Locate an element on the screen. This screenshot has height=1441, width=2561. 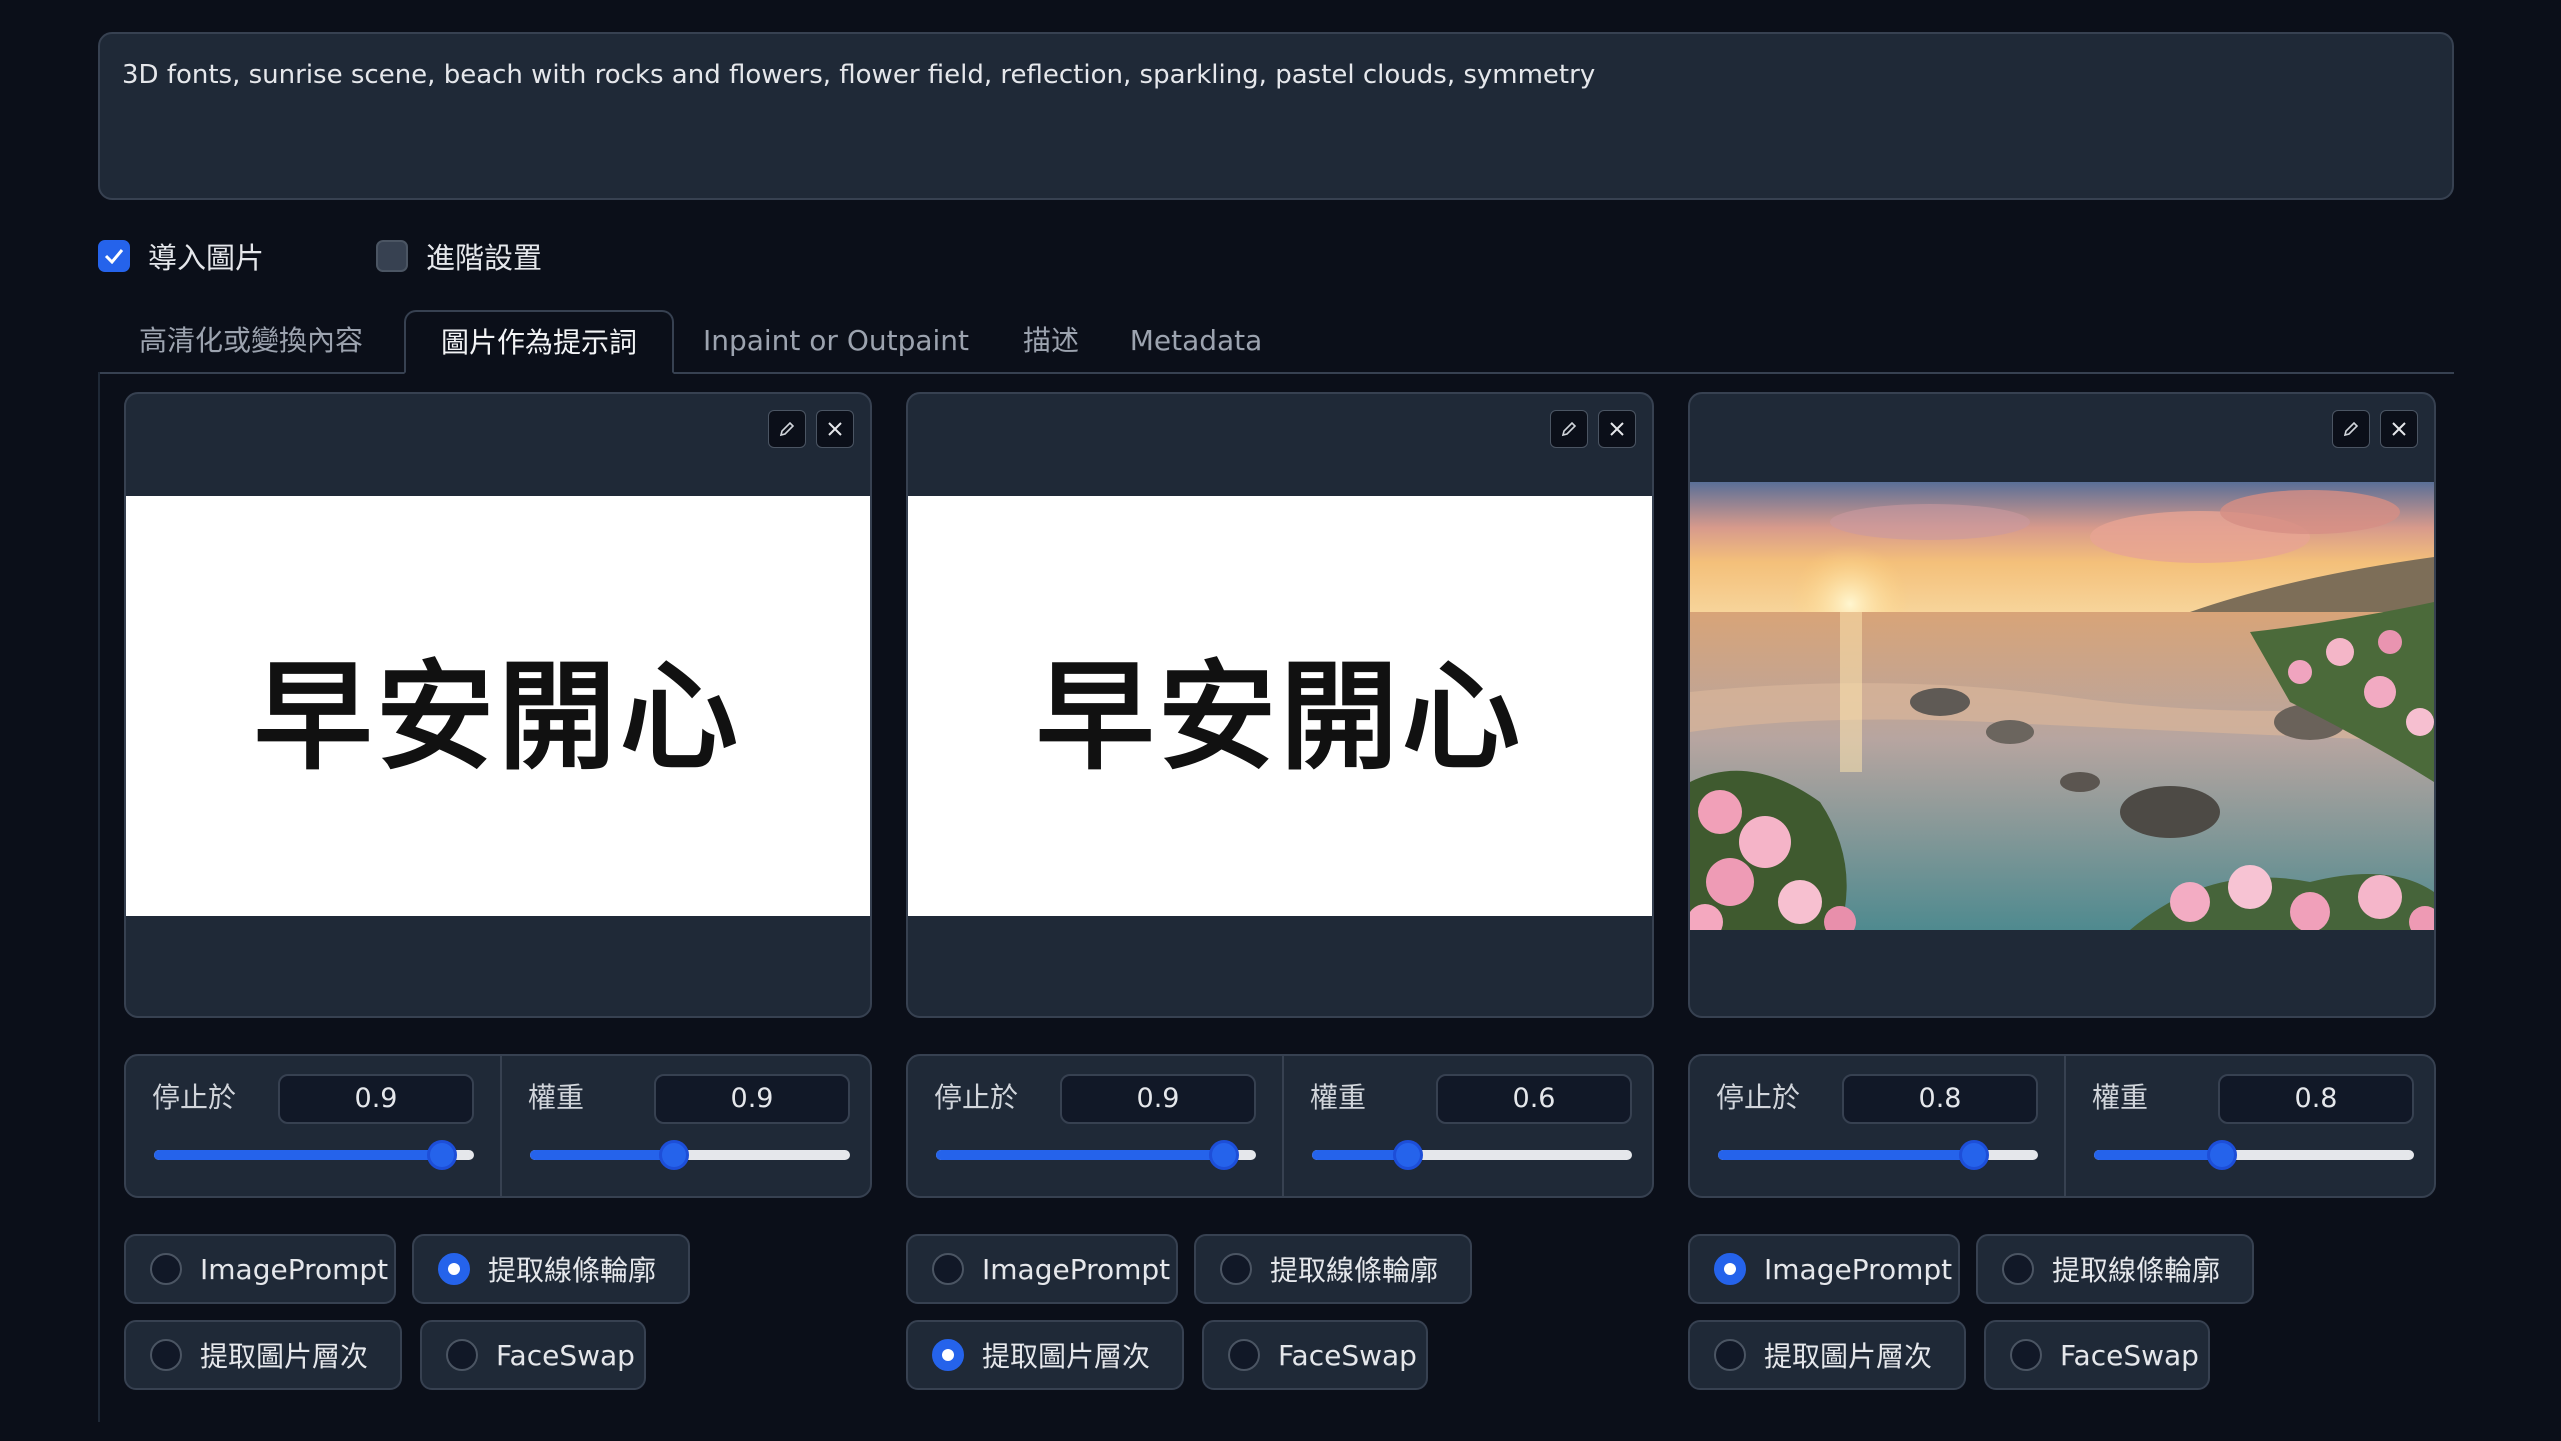
tab-image-prompt: 圖片作為提示詞 is located at coordinates (539, 342).